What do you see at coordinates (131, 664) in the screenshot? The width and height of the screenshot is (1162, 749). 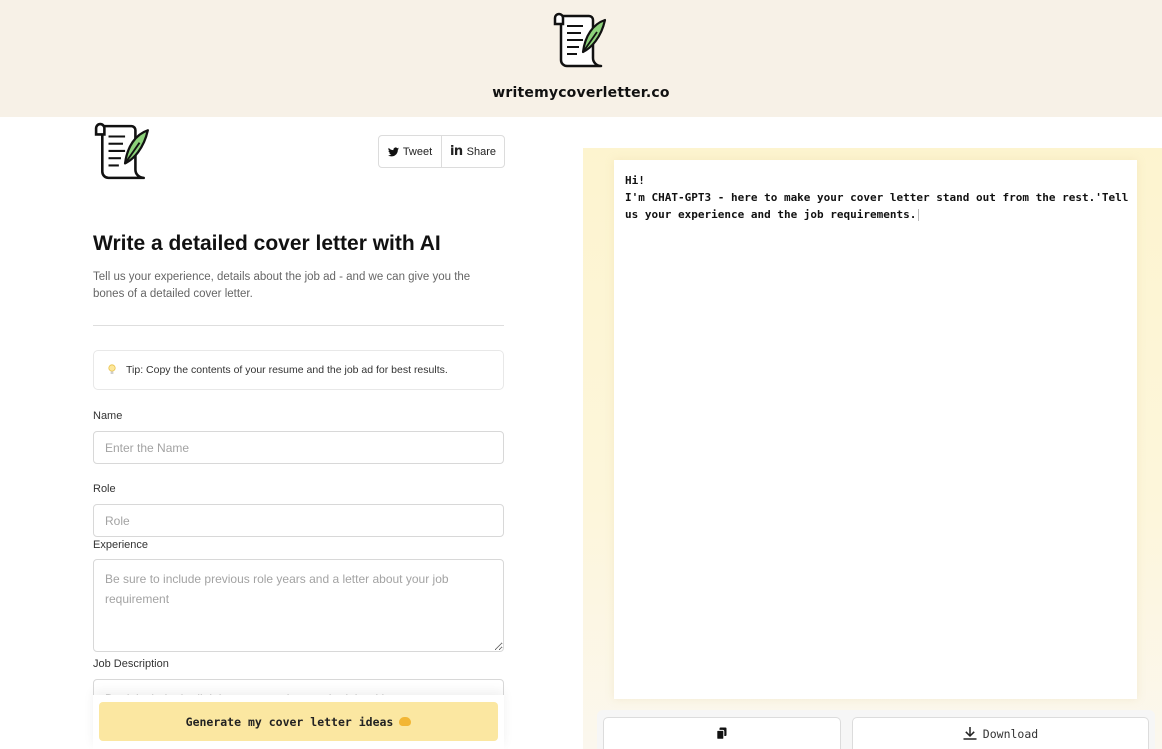 I see `job-description-label: Job Description` at bounding box center [131, 664].